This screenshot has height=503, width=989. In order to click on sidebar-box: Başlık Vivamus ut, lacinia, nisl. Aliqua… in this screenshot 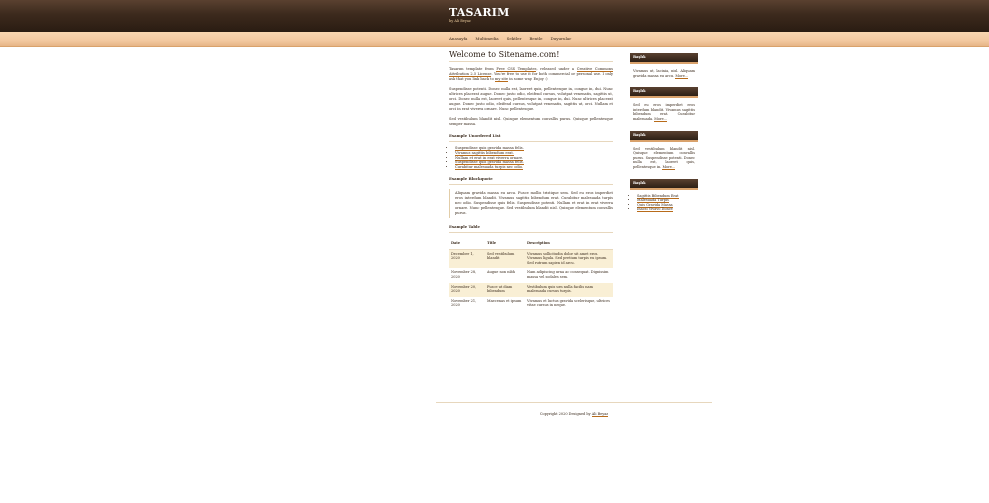, I will do `click(664, 66)`.